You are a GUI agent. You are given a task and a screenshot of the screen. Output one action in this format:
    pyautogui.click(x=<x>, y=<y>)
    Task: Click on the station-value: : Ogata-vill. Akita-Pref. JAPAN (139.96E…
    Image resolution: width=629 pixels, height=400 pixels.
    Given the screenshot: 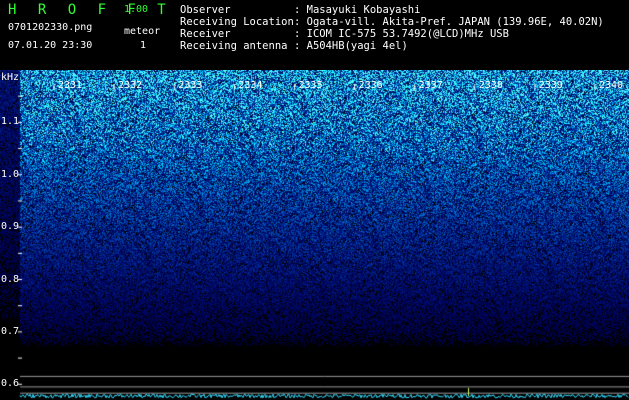 What is the action you would take?
    pyautogui.click(x=449, y=22)
    